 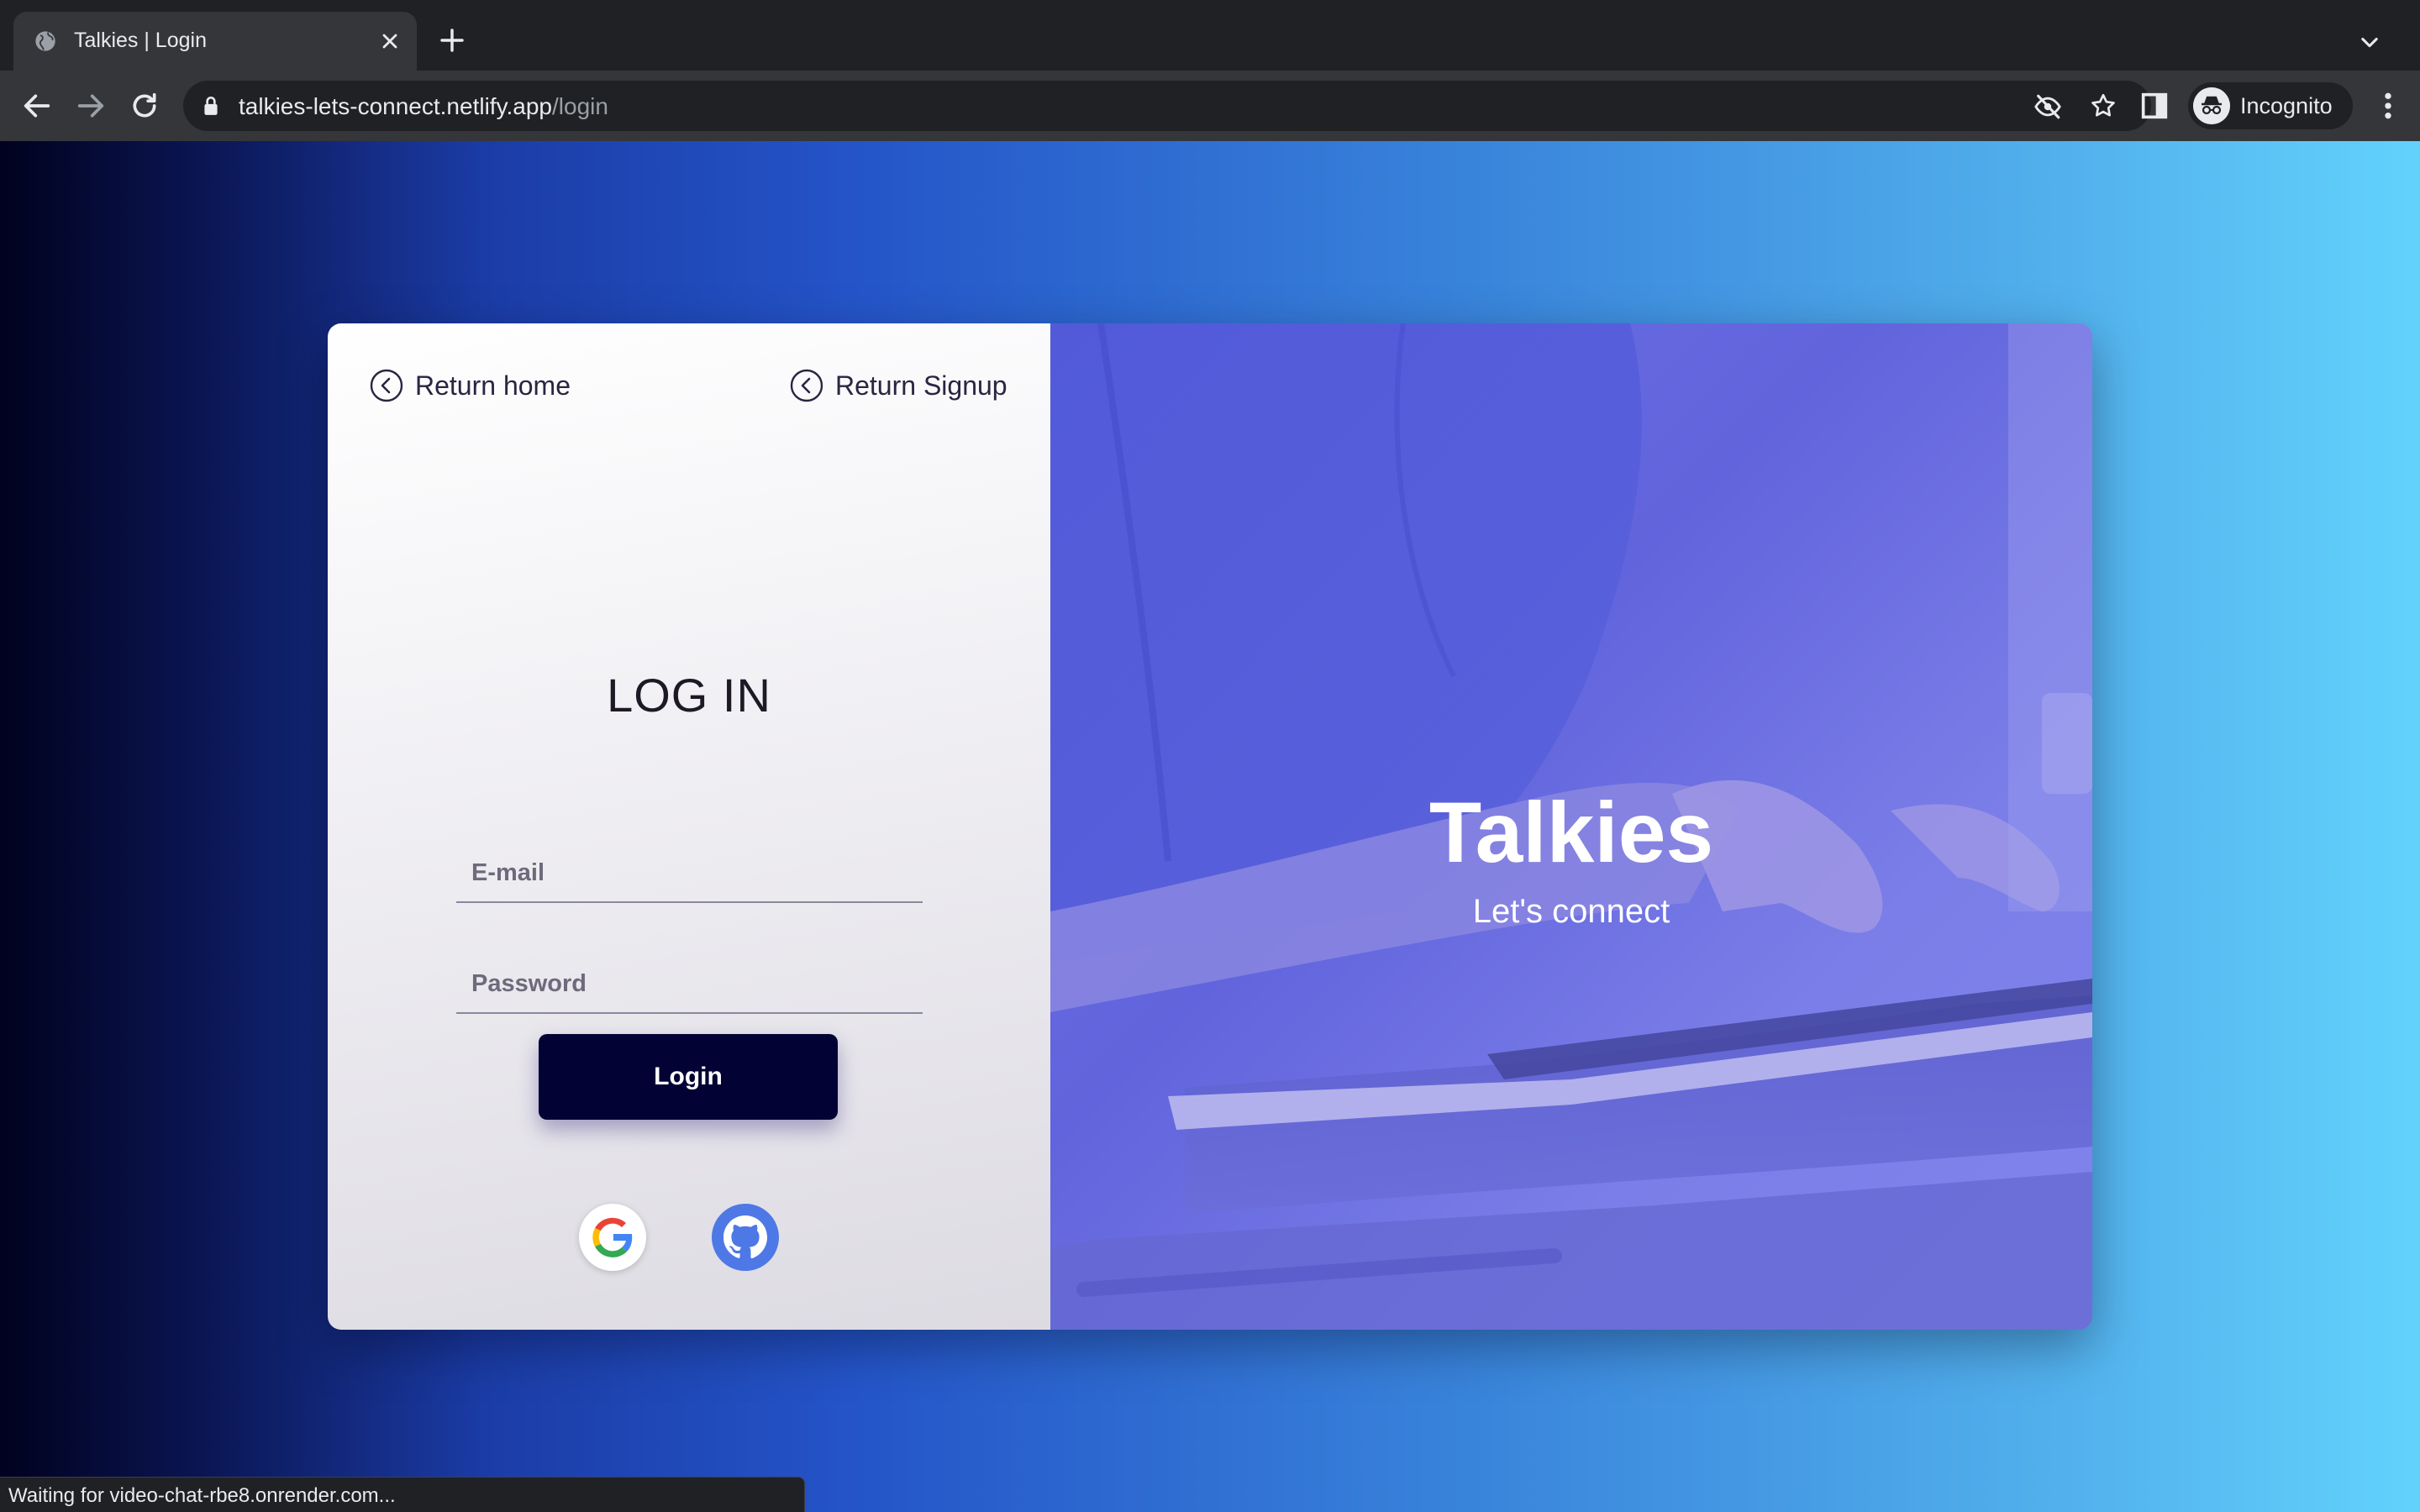 I want to click on close-icon, so click(x=390, y=41).